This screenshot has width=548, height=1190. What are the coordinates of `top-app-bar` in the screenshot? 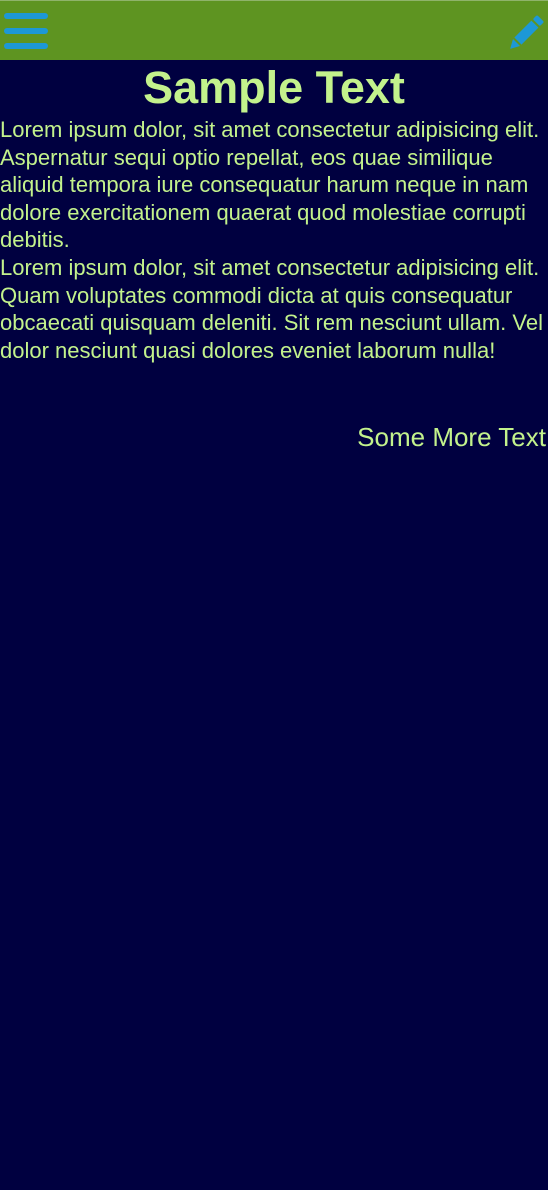 It's located at (274, 30).